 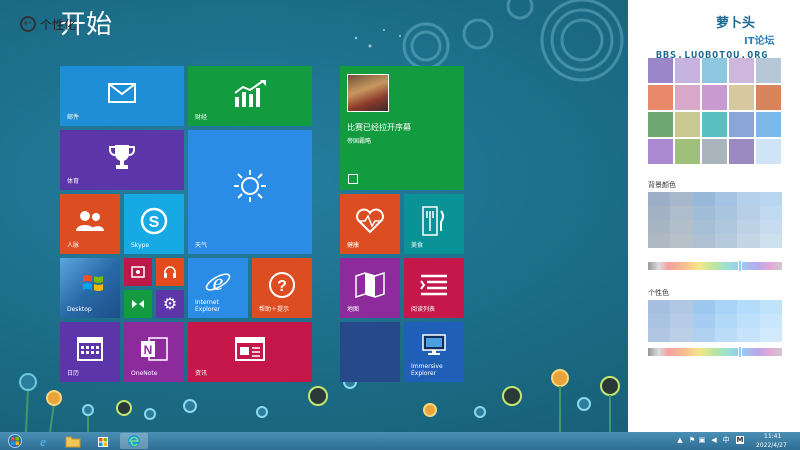 I want to click on background-color-grid, so click(x=715, y=220).